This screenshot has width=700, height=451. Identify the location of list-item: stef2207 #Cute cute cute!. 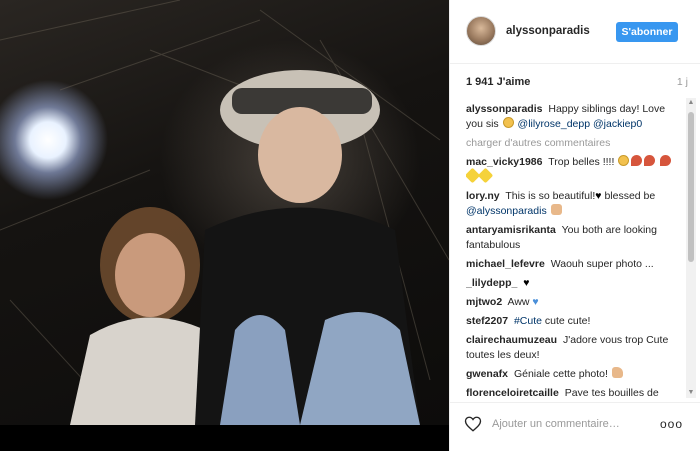
(575, 321).